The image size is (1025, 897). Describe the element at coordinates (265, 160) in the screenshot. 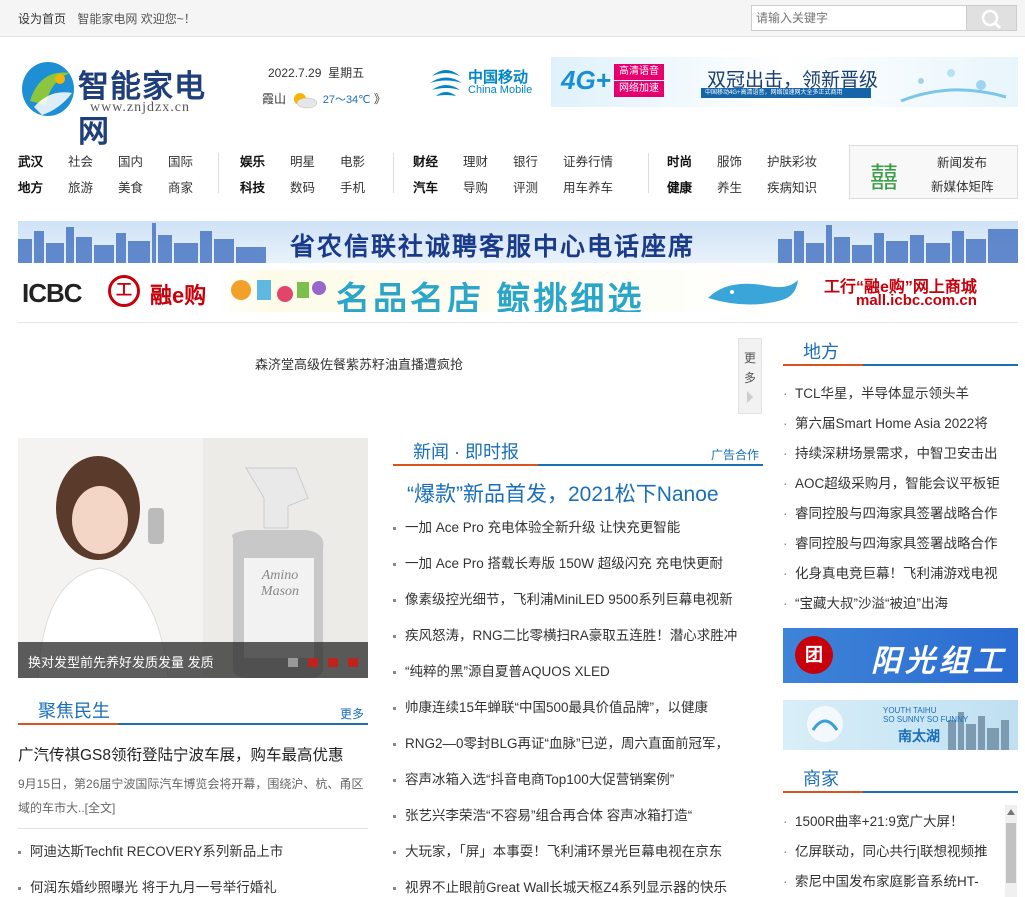

I see `nav-link: 娱乐` at that location.